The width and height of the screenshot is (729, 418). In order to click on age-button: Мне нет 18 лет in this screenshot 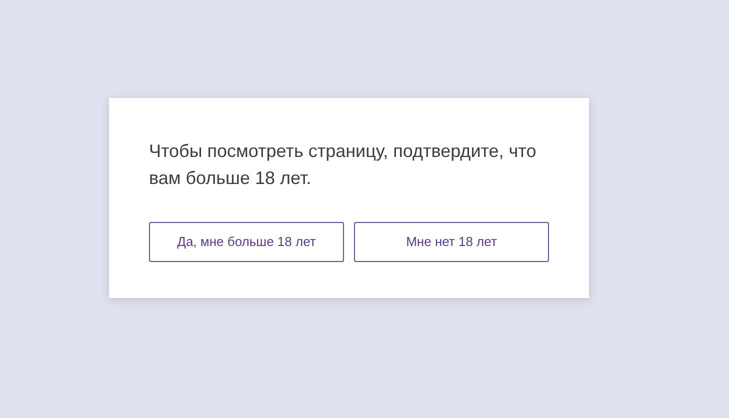, I will do `click(451, 242)`.